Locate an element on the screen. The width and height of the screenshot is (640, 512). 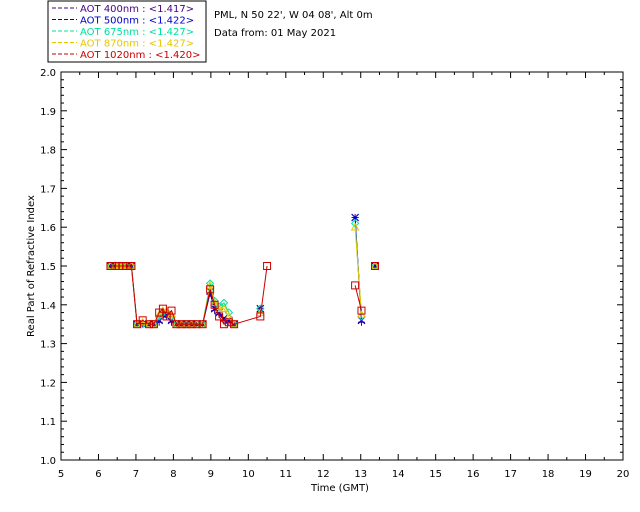
y-tick-label: 1.4 is located at coordinates (48, 306).